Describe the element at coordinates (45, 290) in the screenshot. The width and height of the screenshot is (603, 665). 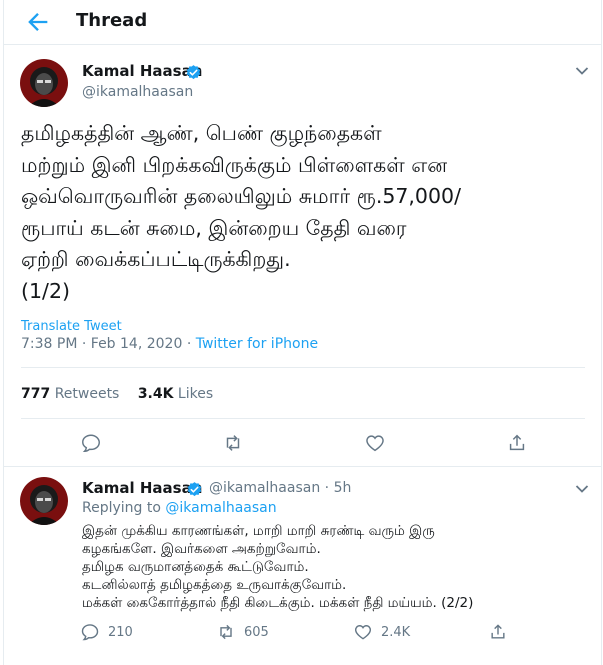
I see `tweet-text-line: (1/2)` at that location.